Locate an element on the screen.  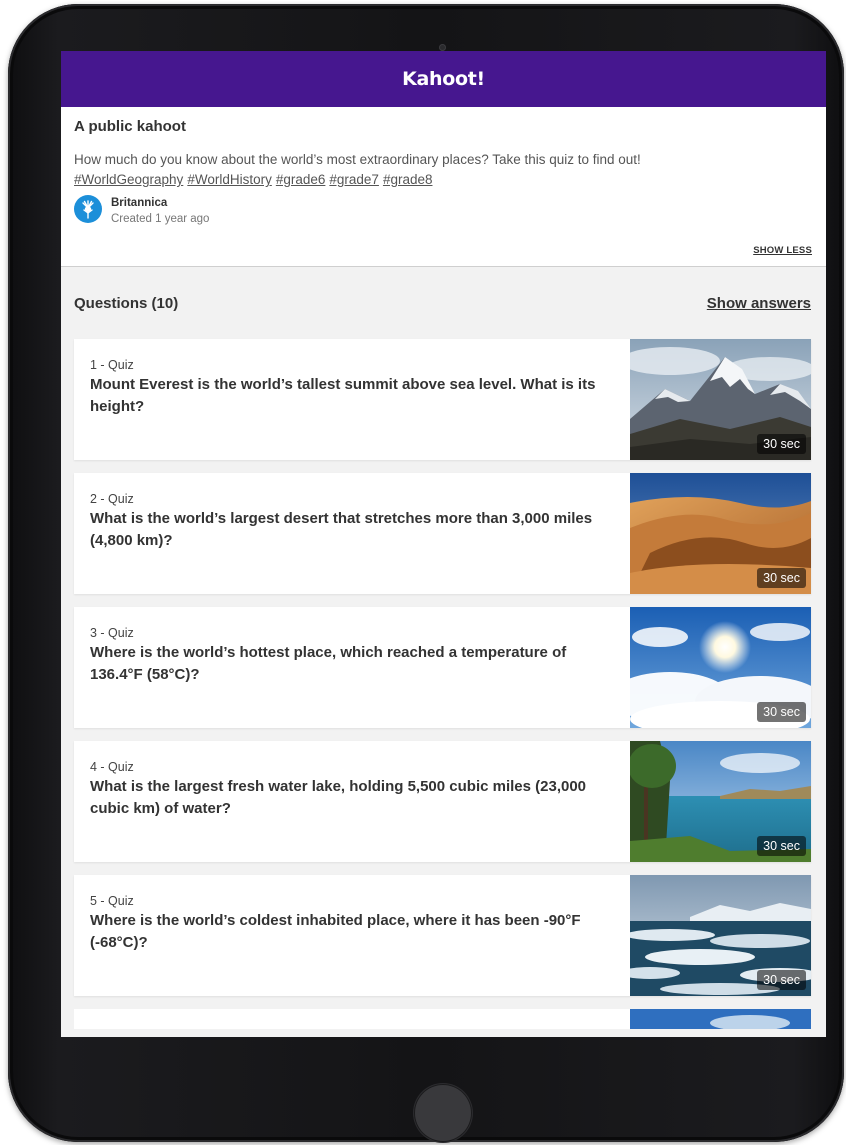
britannica-thistle-icon is located at coordinates (88, 209).